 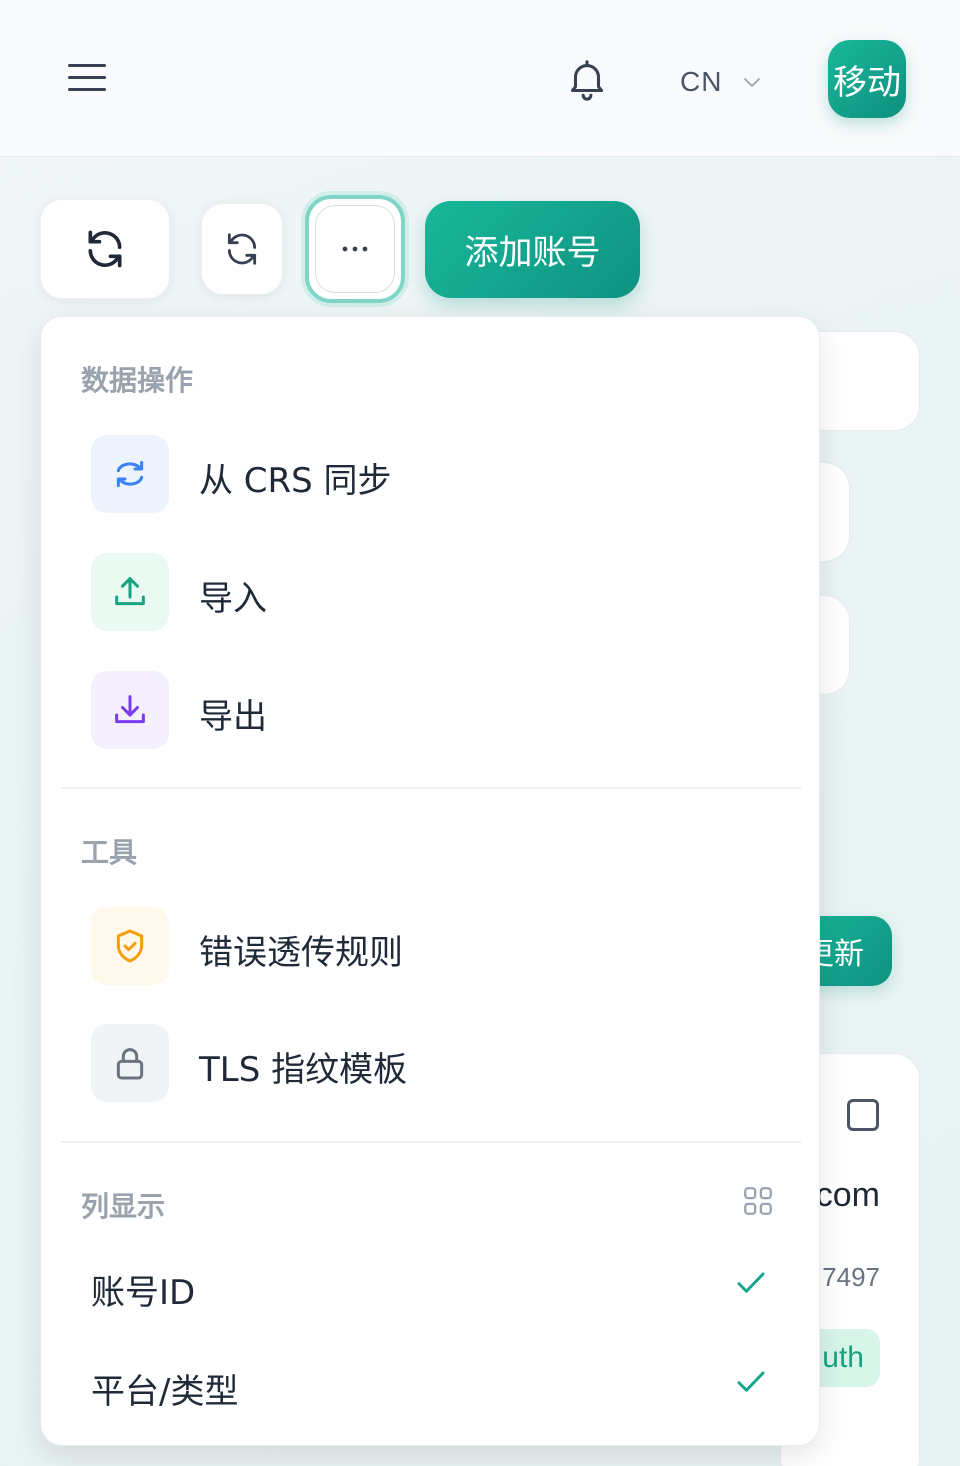 What do you see at coordinates (130, 710) in the screenshot?
I see `download-icon` at bounding box center [130, 710].